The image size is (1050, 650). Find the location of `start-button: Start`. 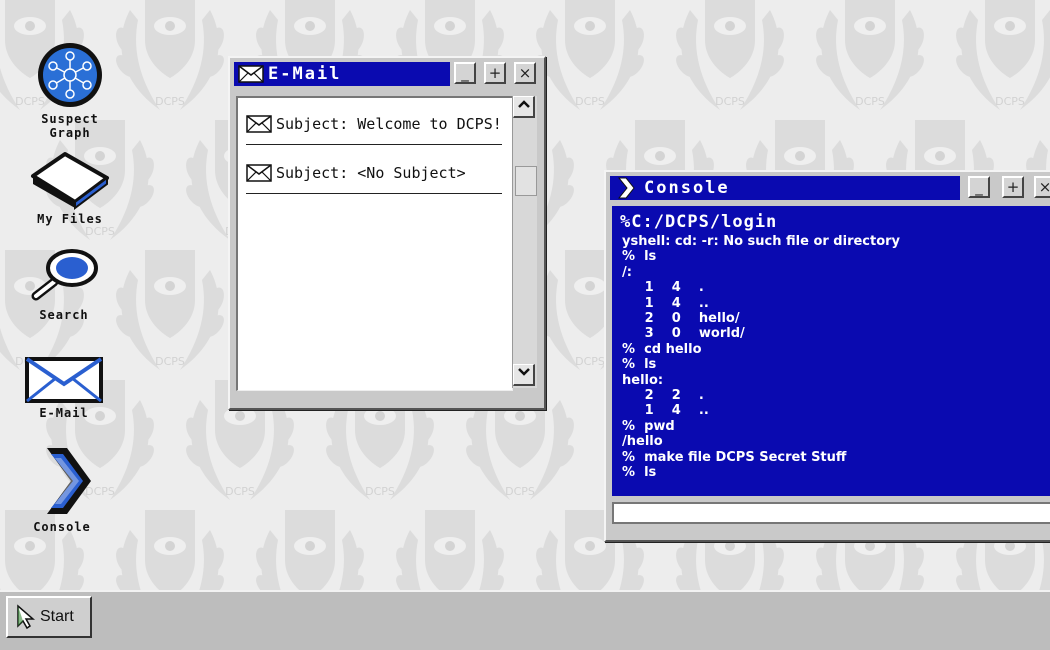

start-button: Start is located at coordinates (49, 617).